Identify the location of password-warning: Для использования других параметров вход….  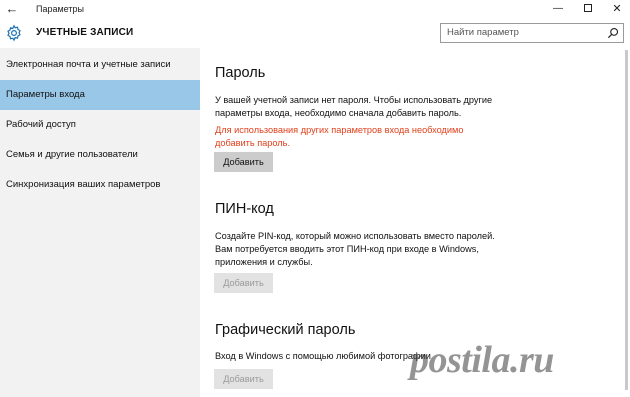
(339, 136).